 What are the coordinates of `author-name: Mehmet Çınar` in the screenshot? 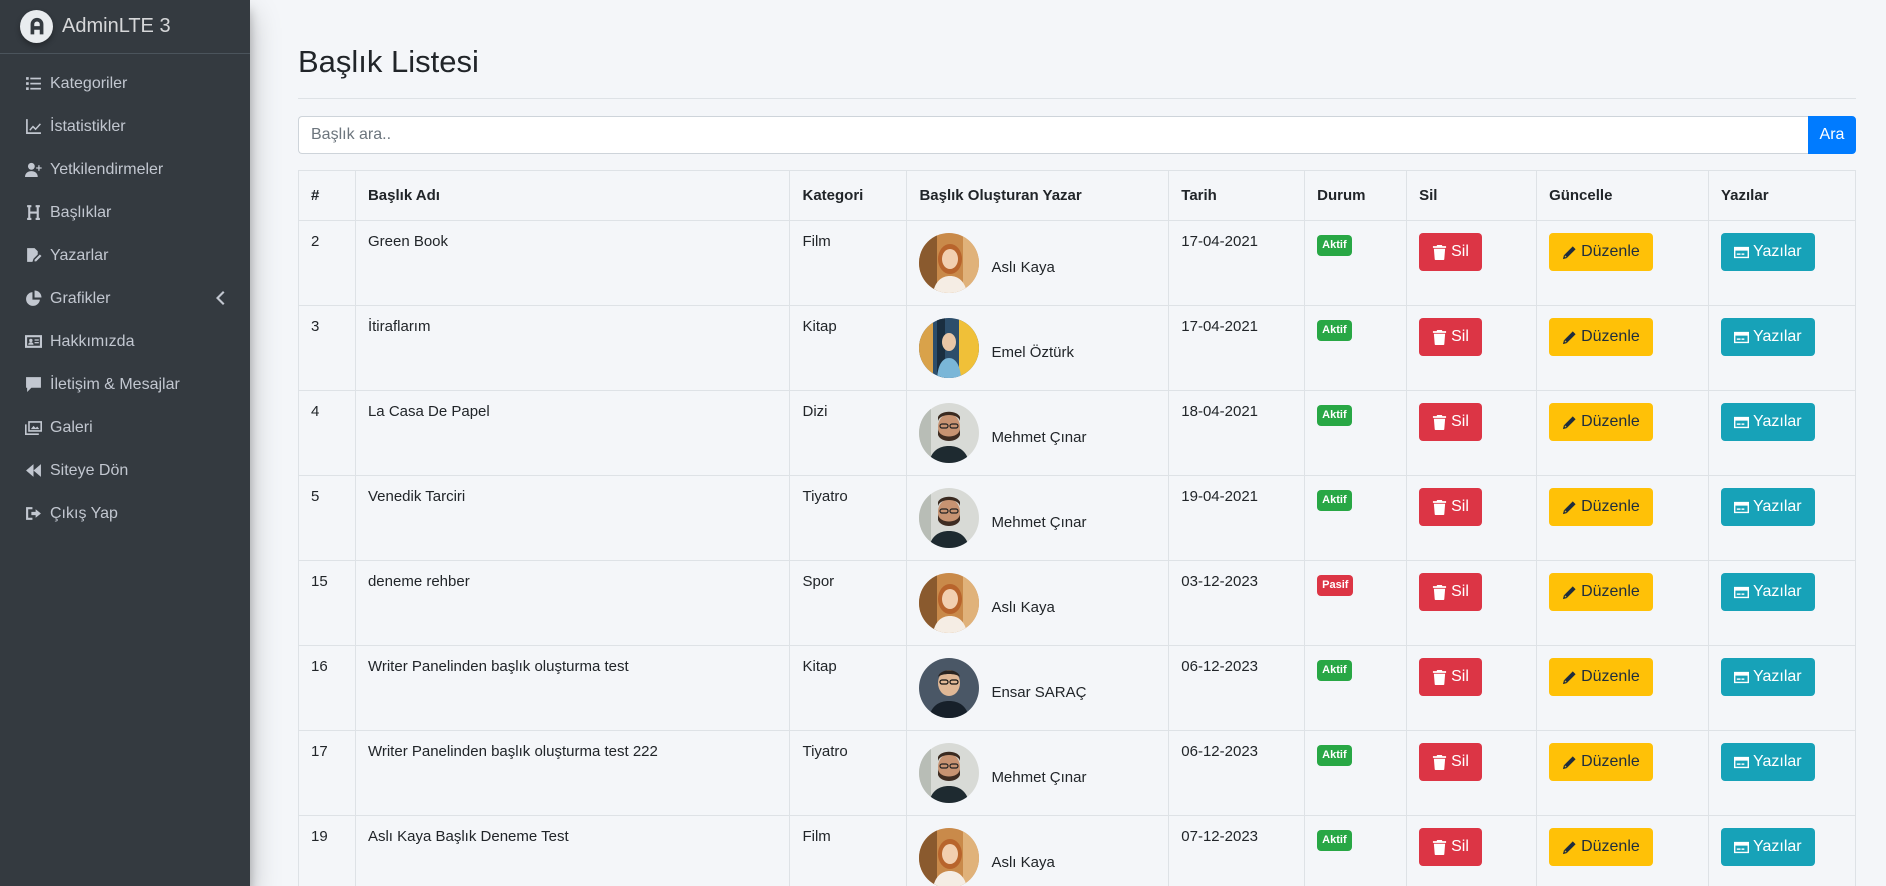 It's located at (1039, 522).